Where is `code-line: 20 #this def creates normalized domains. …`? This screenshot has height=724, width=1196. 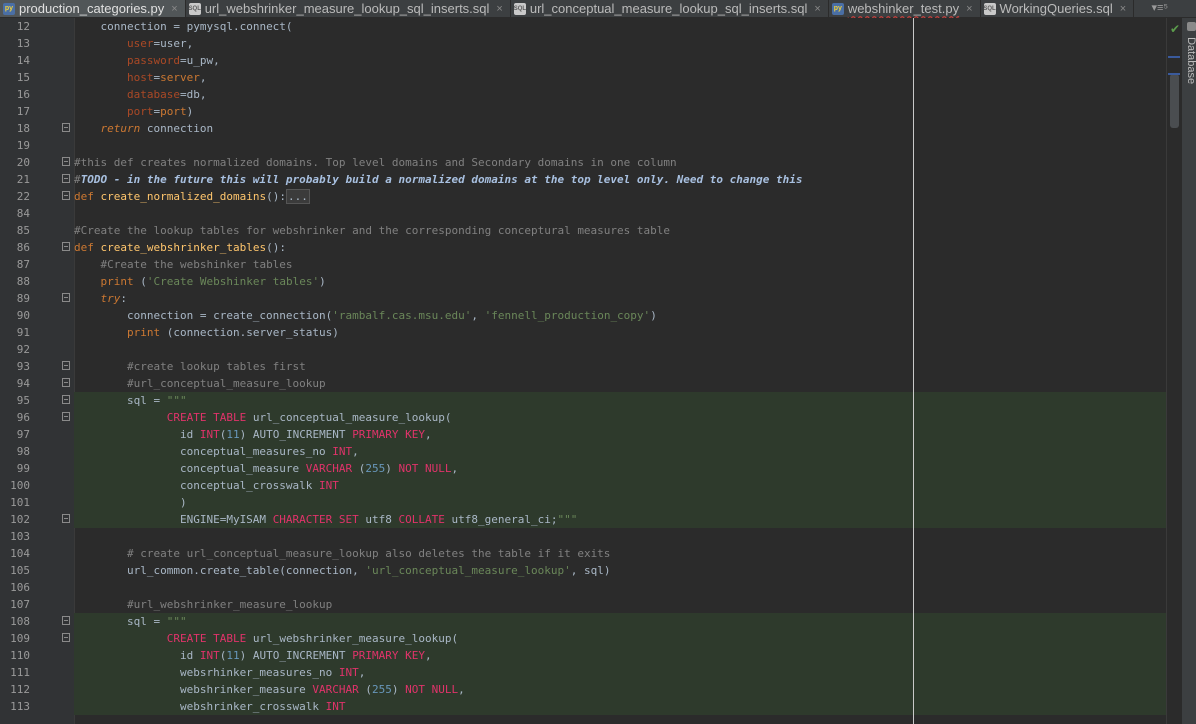
code-line: 20 #this def creates normalized domains. … is located at coordinates (590, 162).